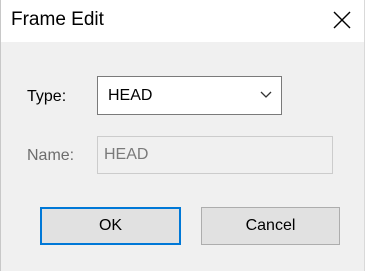 Image resolution: width=368 pixels, height=271 pixels. I want to click on chevron-down-icon, so click(266, 94).